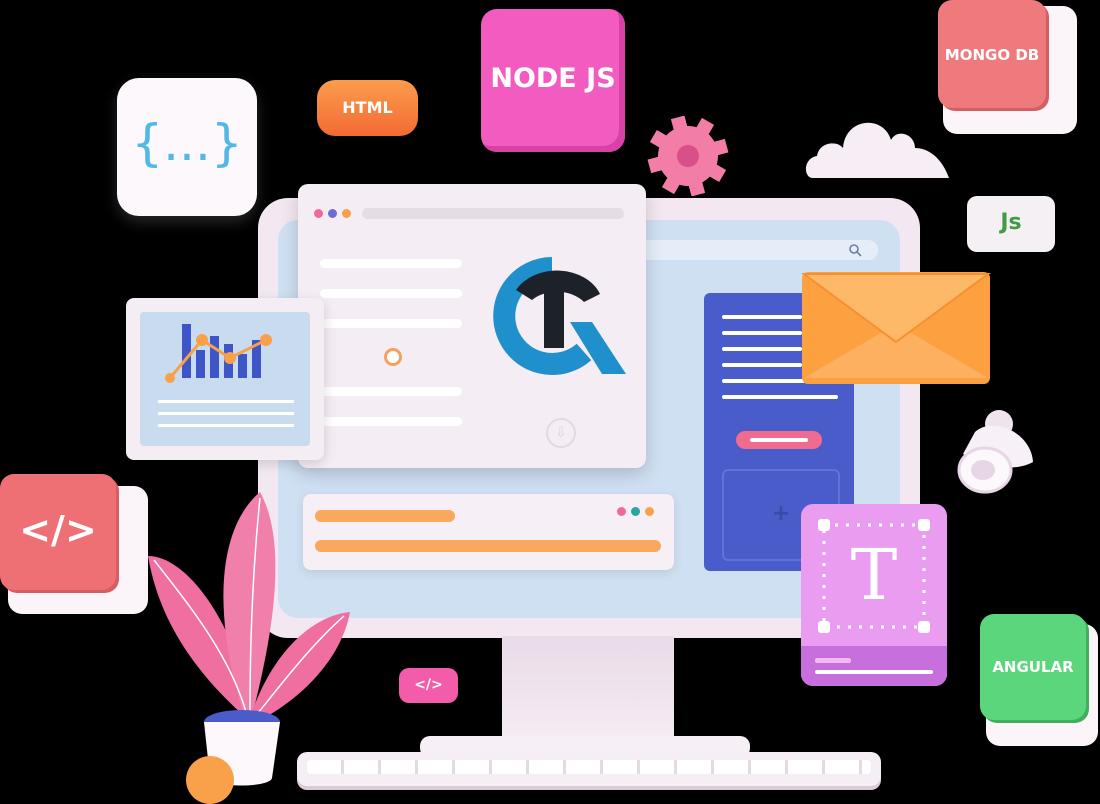 The image size is (1100, 804). I want to click on search-icon, so click(855, 250).